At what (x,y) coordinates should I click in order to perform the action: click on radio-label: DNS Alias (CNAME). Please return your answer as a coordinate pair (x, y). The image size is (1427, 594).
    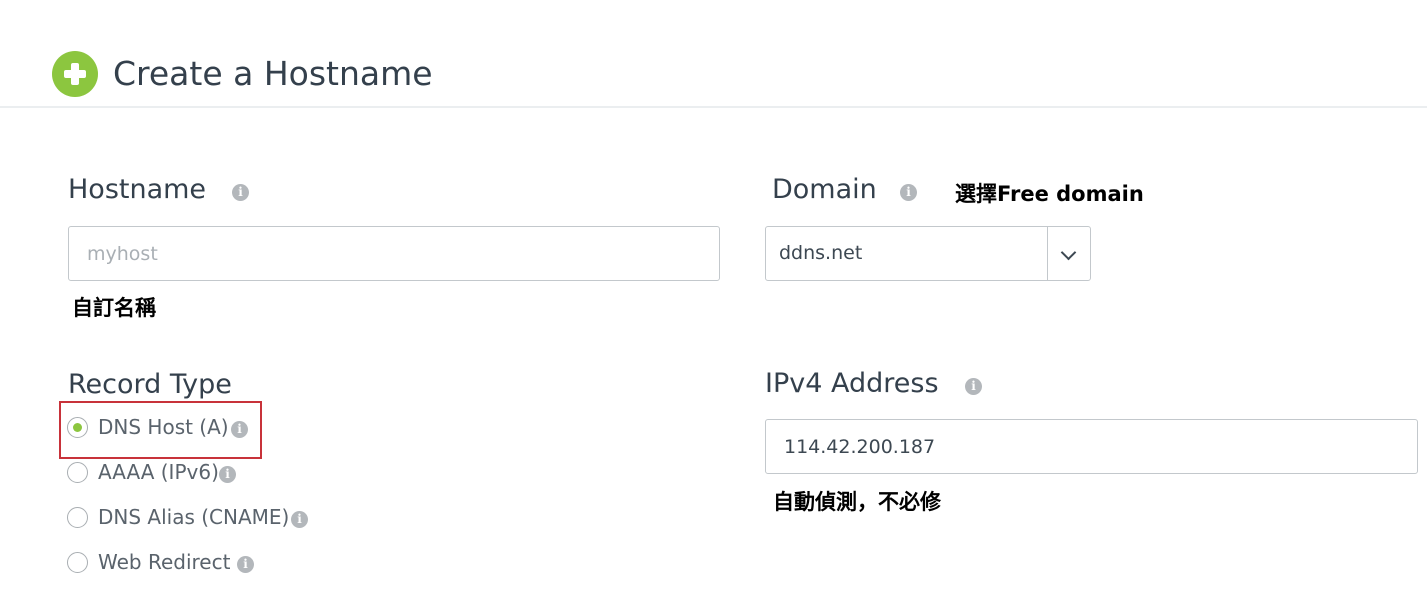
    Looking at the image, I should click on (193, 517).